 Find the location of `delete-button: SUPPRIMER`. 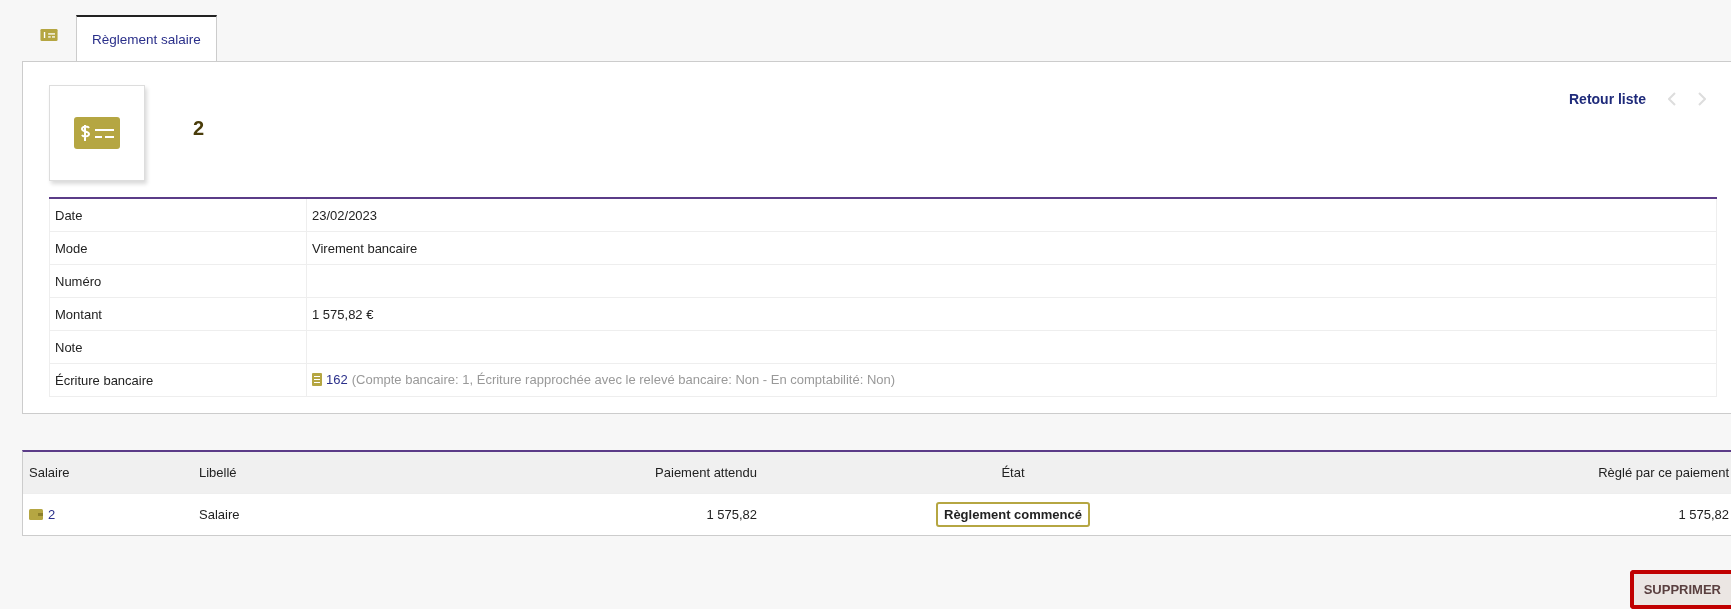

delete-button: SUPPRIMER is located at coordinates (1680, 589).